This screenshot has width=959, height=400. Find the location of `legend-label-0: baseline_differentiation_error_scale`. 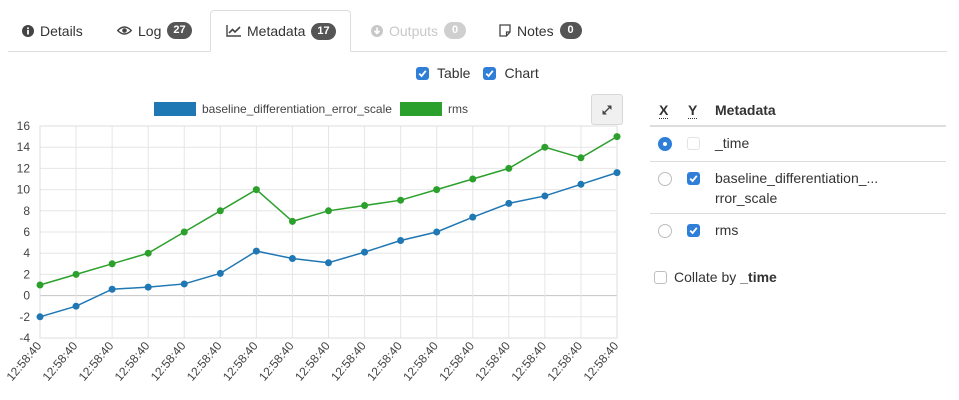

legend-label-0: baseline_differentiation_error_scale is located at coordinates (297, 109).